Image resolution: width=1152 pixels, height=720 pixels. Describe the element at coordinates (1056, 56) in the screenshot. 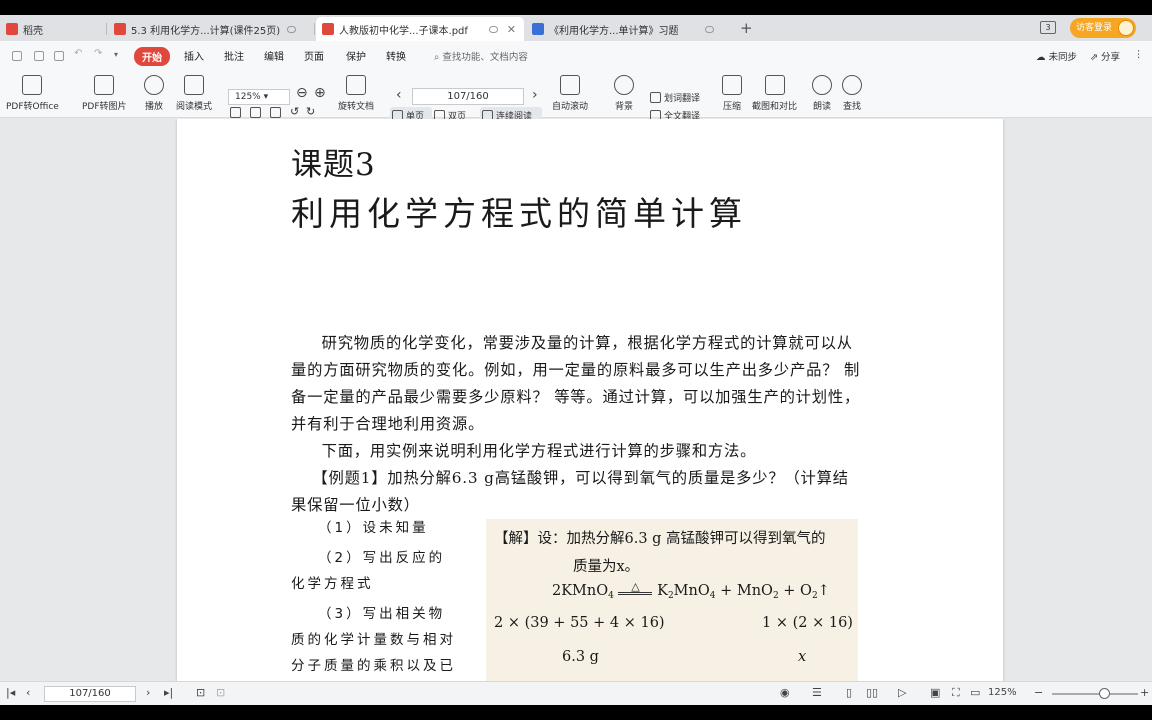

I see `sync-button: ☁ 未同步` at that location.